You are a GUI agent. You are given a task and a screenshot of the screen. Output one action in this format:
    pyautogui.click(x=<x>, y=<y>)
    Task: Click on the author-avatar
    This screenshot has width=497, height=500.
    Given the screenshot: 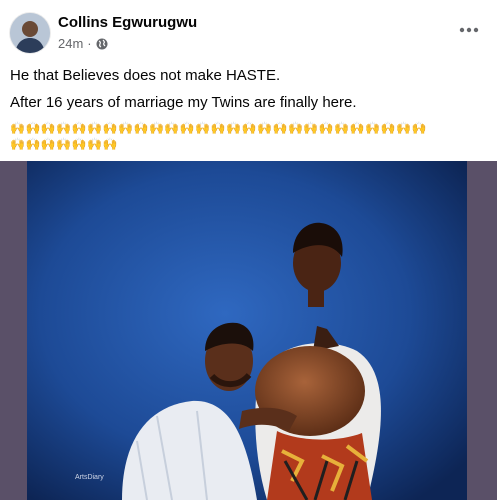 What is the action you would take?
    pyautogui.click(x=30, y=33)
    